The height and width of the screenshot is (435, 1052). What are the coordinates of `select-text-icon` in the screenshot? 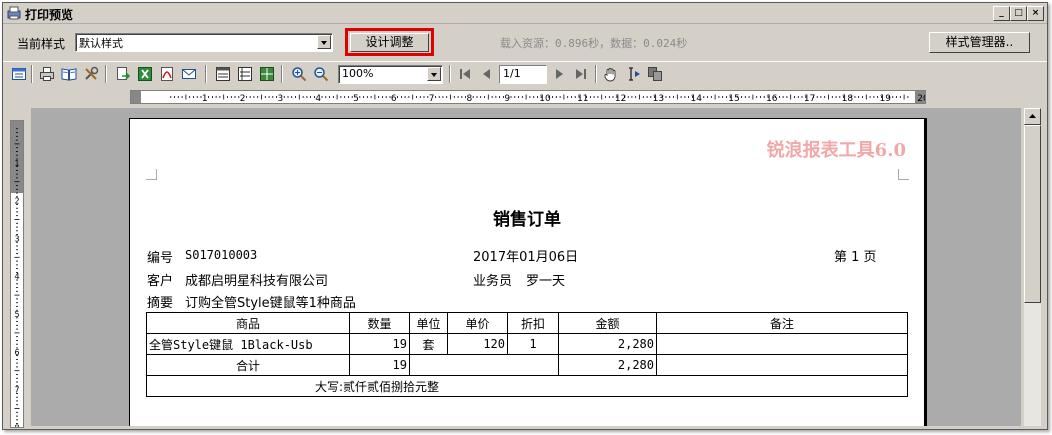 It's located at (633, 74).